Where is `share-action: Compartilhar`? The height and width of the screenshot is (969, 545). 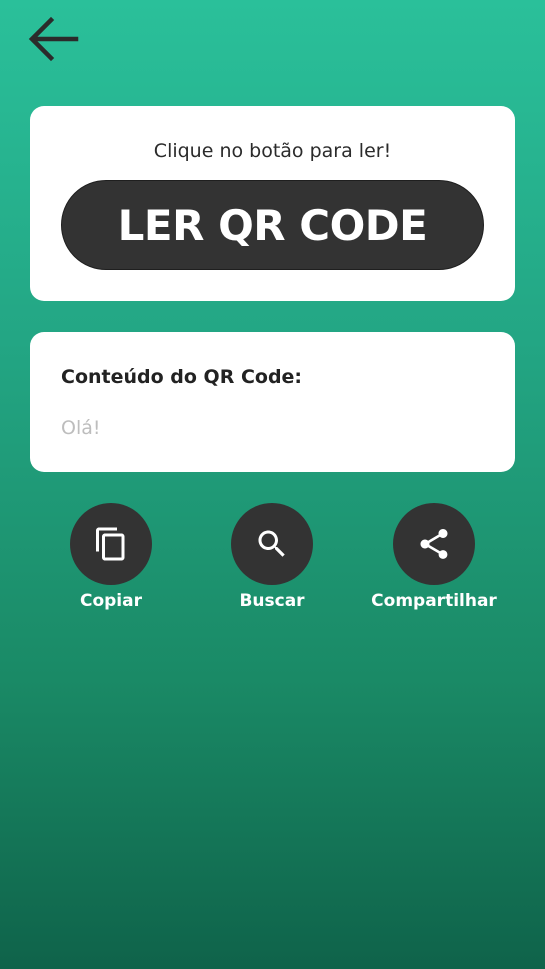
share-action: Compartilhar is located at coordinates (434, 557).